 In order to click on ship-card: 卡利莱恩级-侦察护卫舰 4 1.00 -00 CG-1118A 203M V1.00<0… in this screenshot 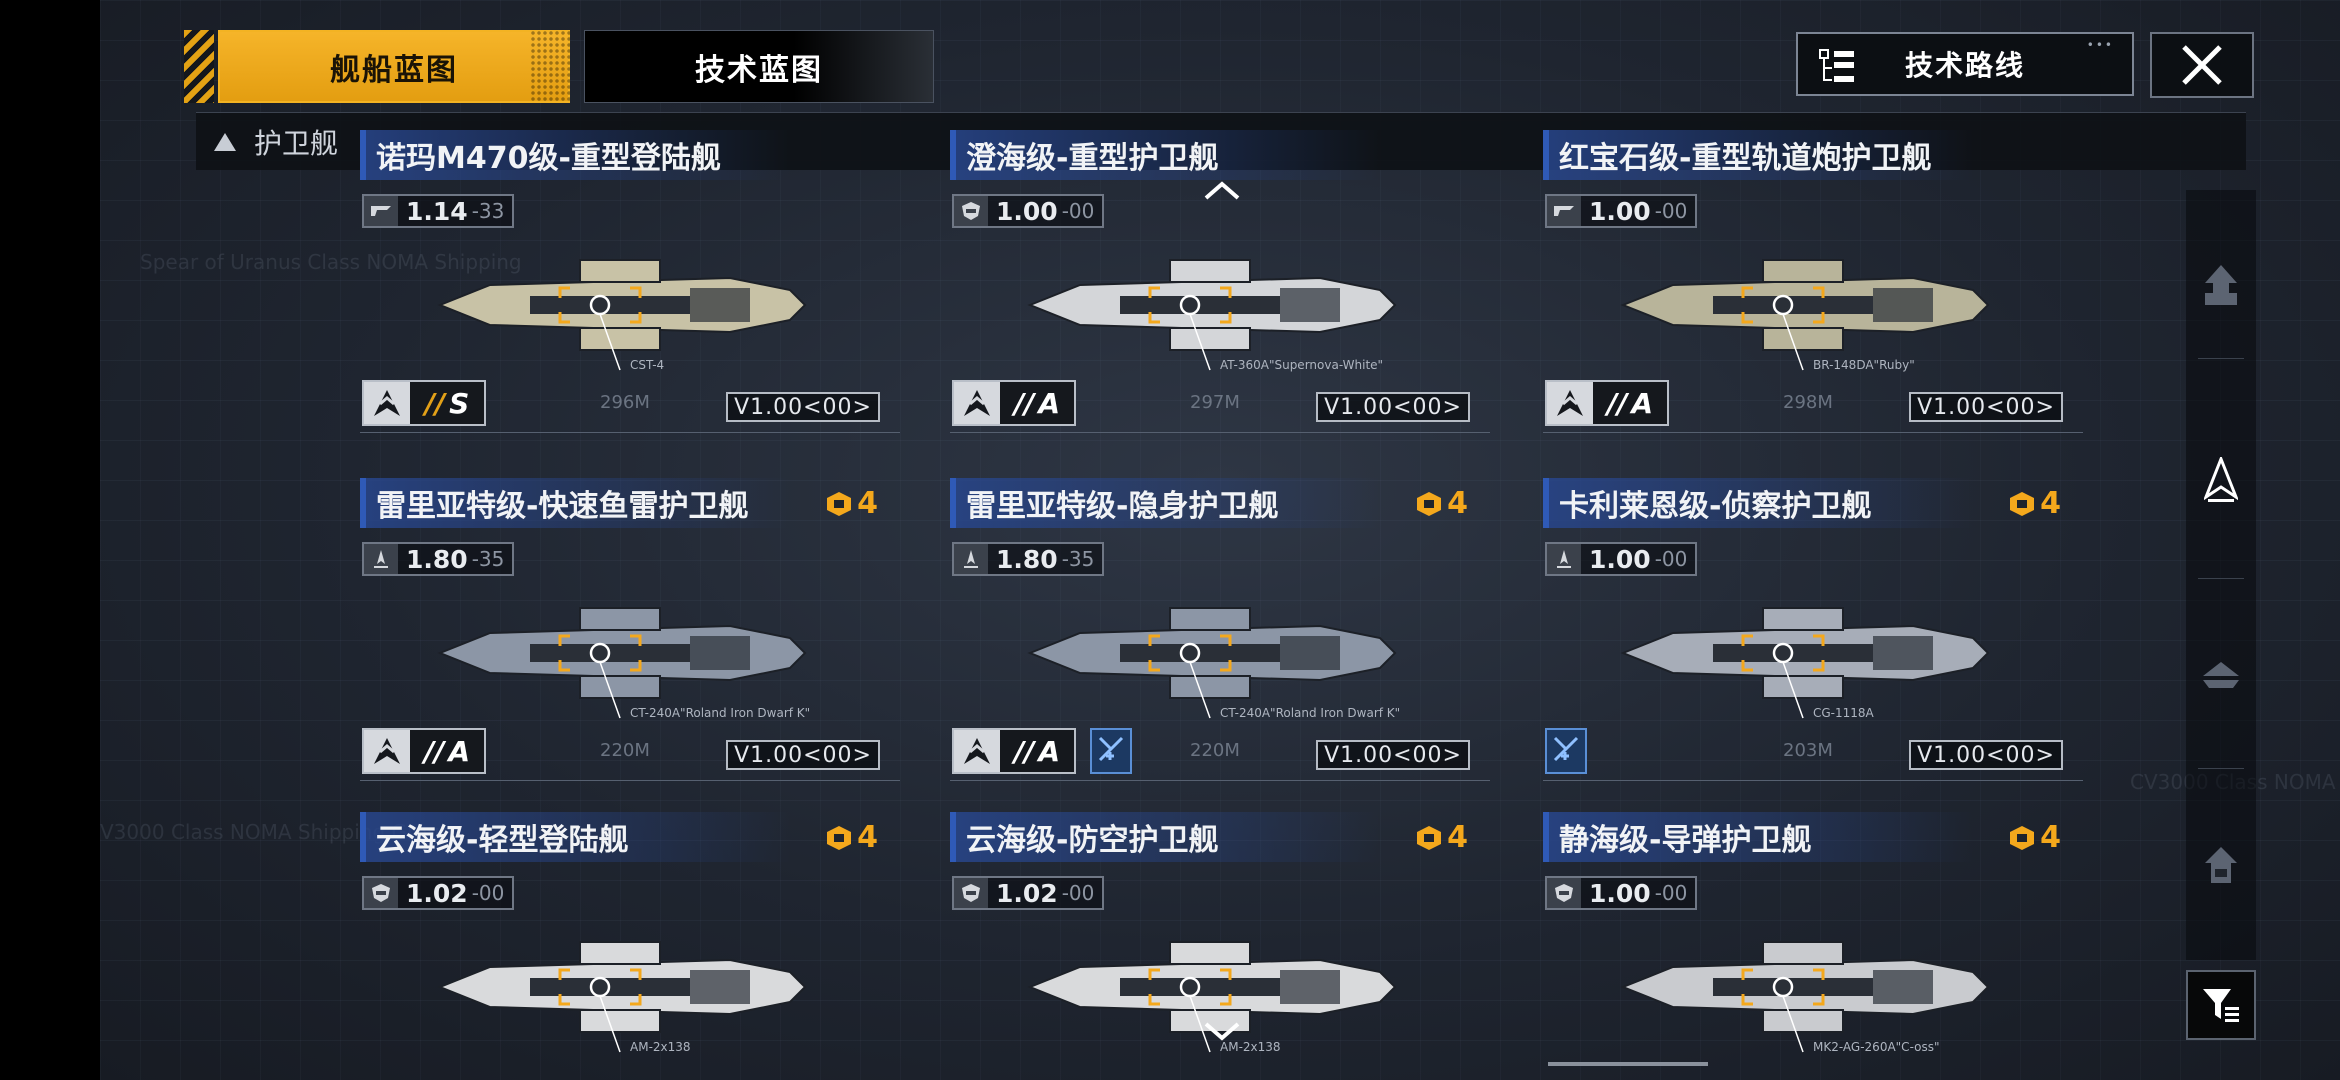, I will do `click(1813, 633)`.